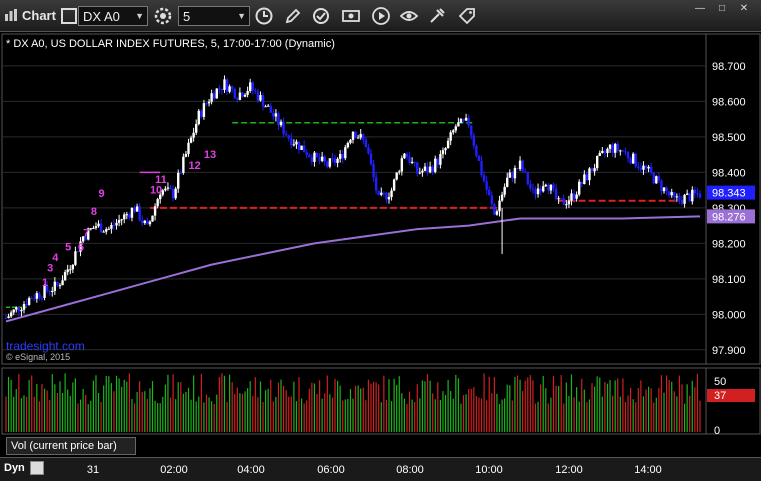 This screenshot has height=481, width=761. Describe the element at coordinates (214, 16) in the screenshot. I see `interval-field: 5 ▼` at that location.